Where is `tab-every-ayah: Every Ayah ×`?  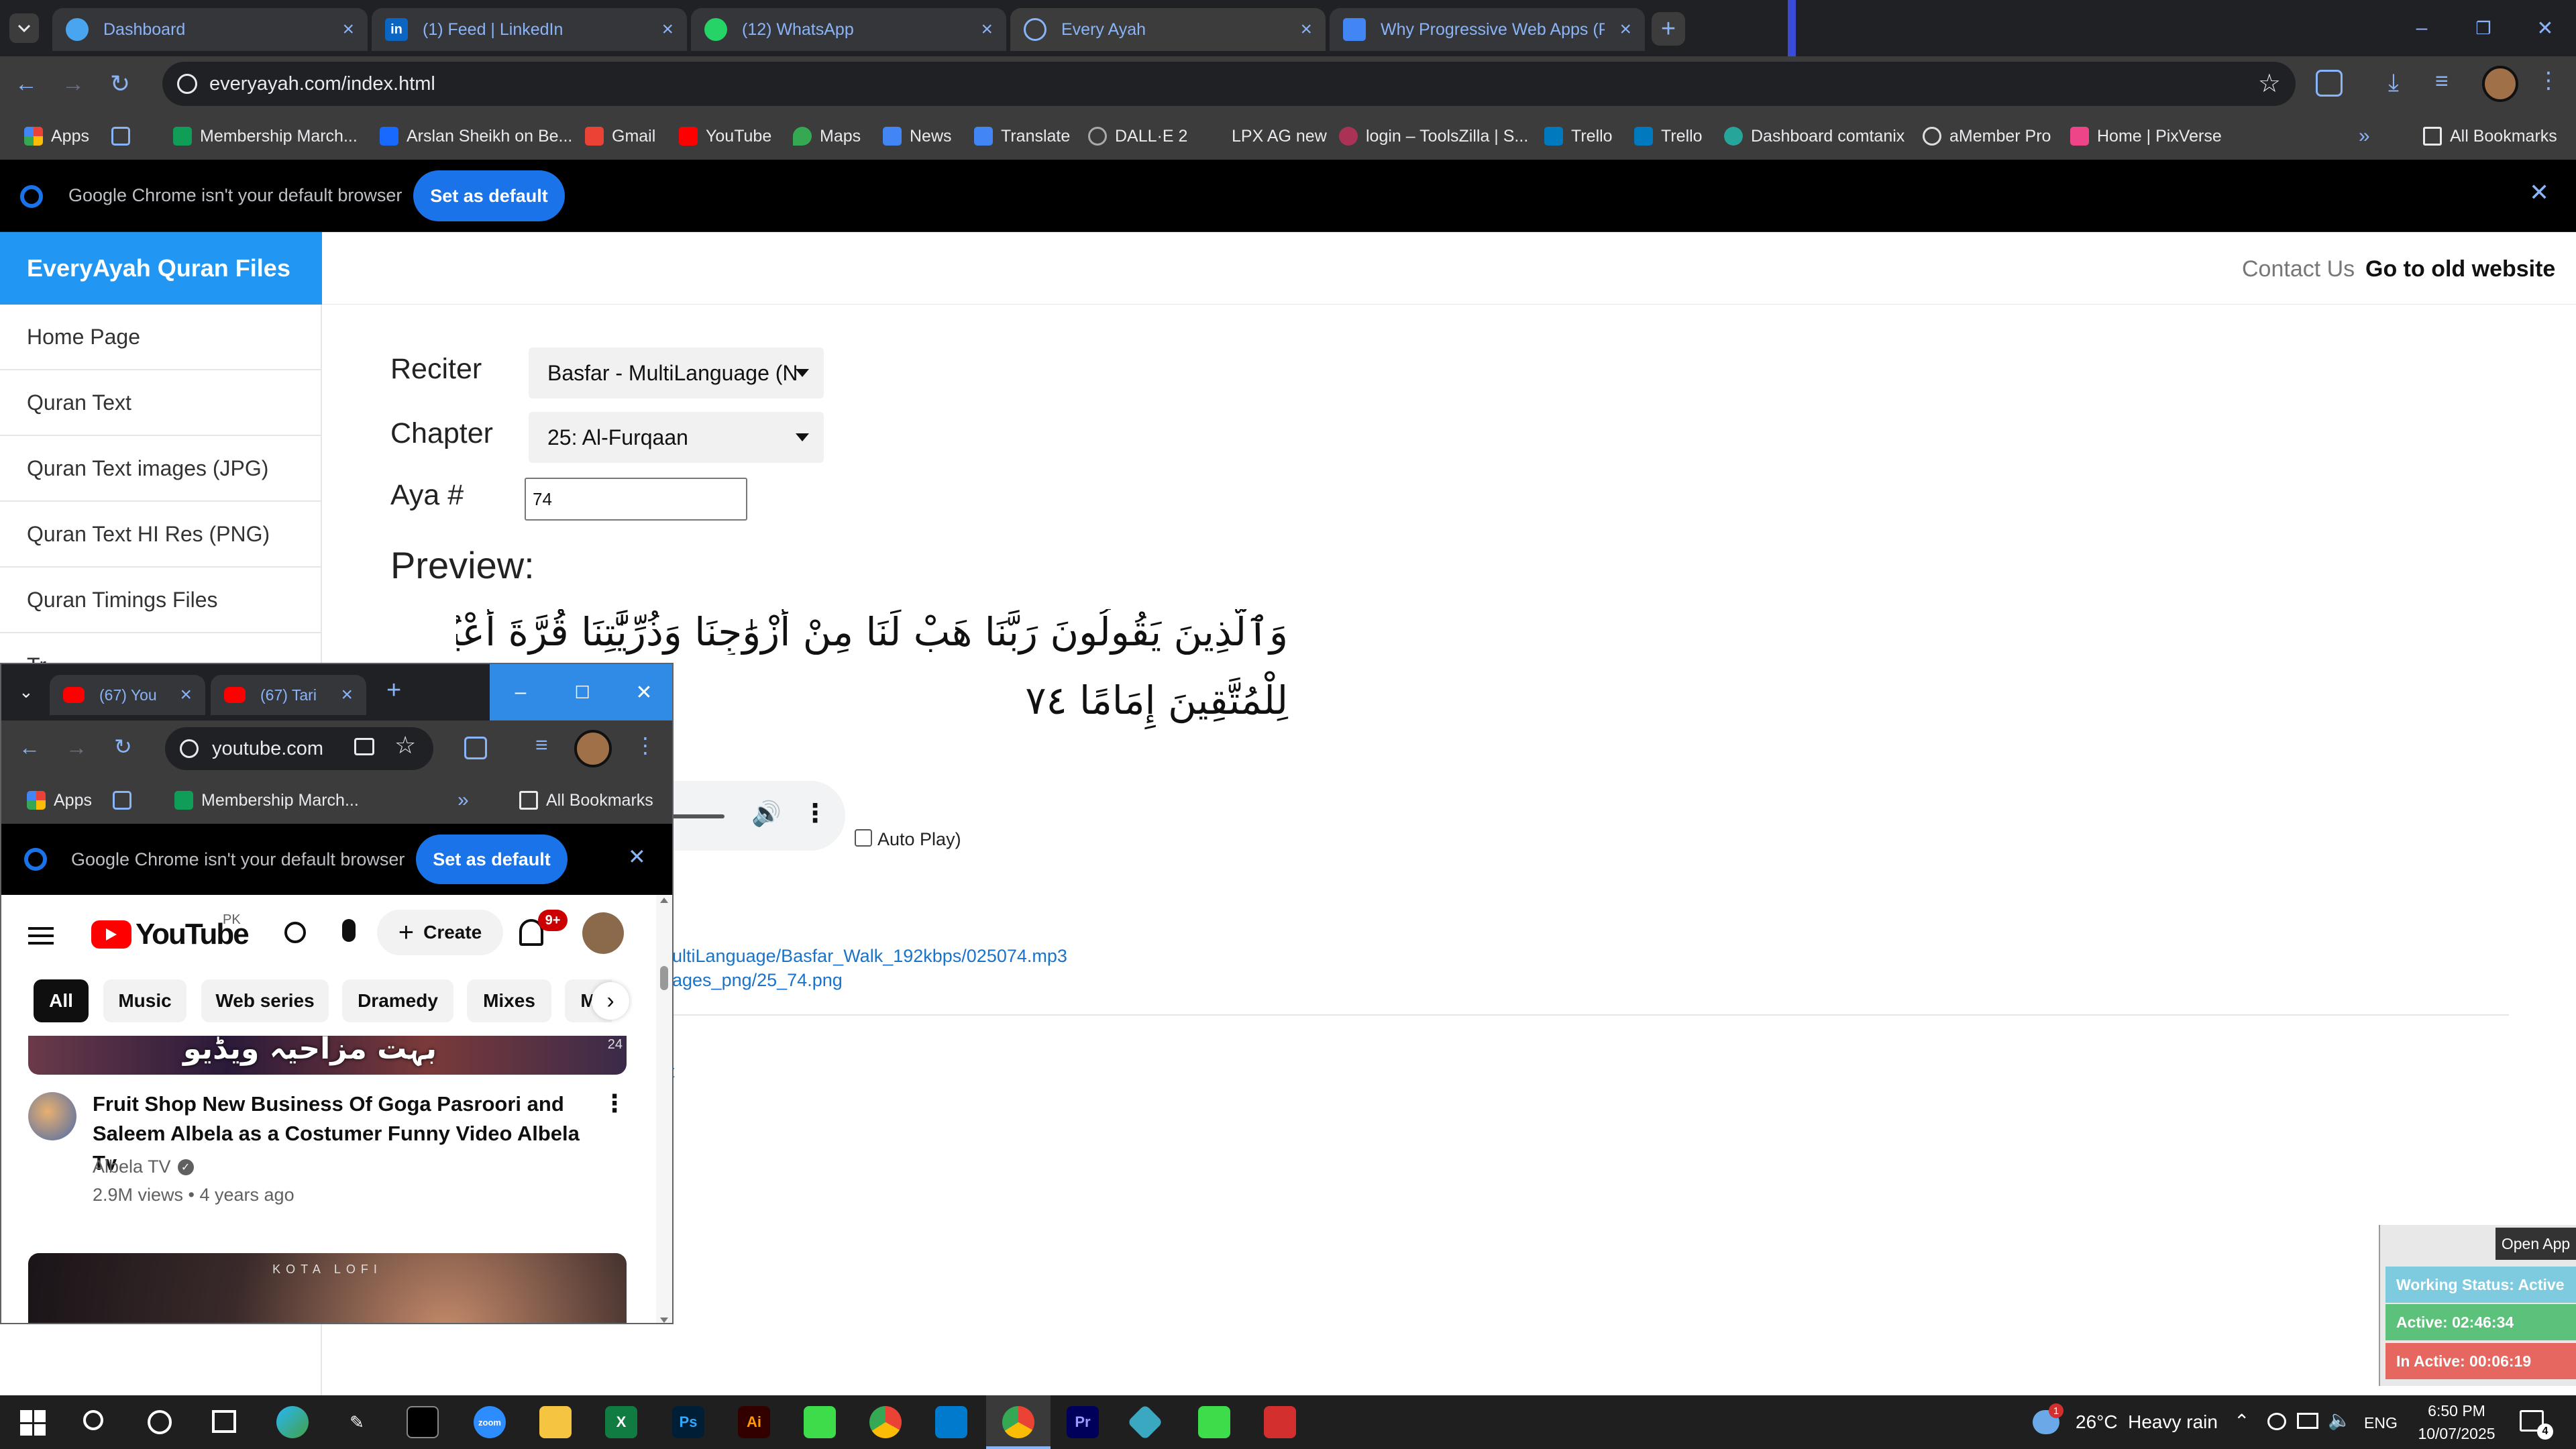
tab-every-ayah: Every Ayah × is located at coordinates (1168, 29).